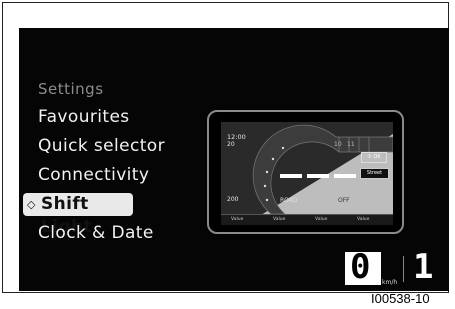 The height and width of the screenshot is (309, 455). Describe the element at coordinates (96, 233) in the screenshot. I see `menu-item-clock-date: Clock & Date` at that location.